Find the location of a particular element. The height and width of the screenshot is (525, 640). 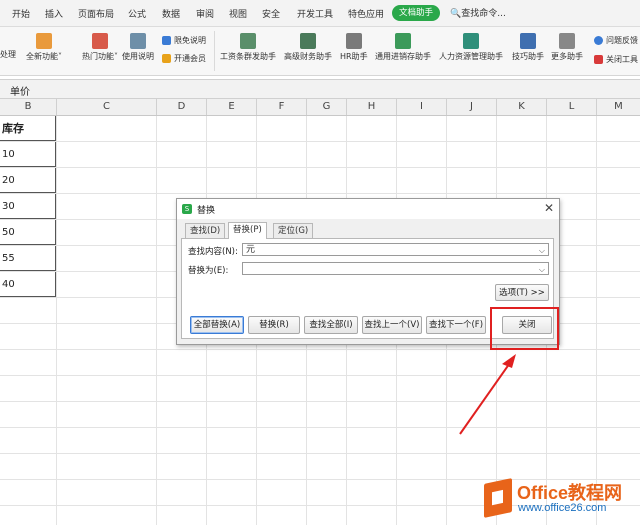

ribbon-close-tool-label: 关闭工具 is located at coordinates (622, 59).